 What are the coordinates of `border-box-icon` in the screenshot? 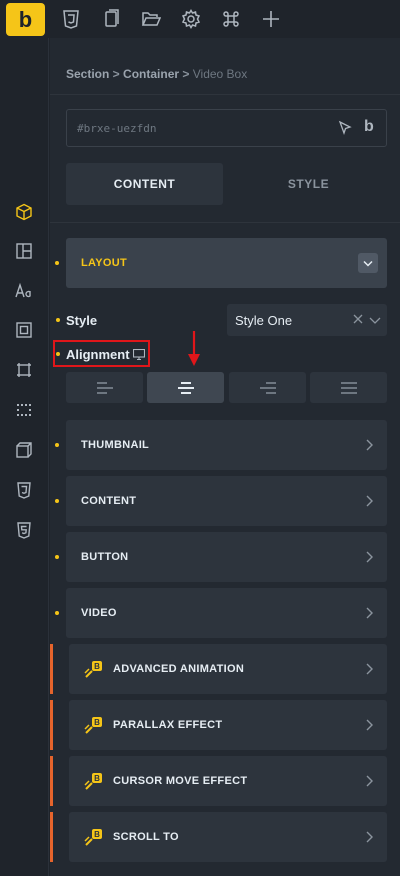 It's located at (24, 370).